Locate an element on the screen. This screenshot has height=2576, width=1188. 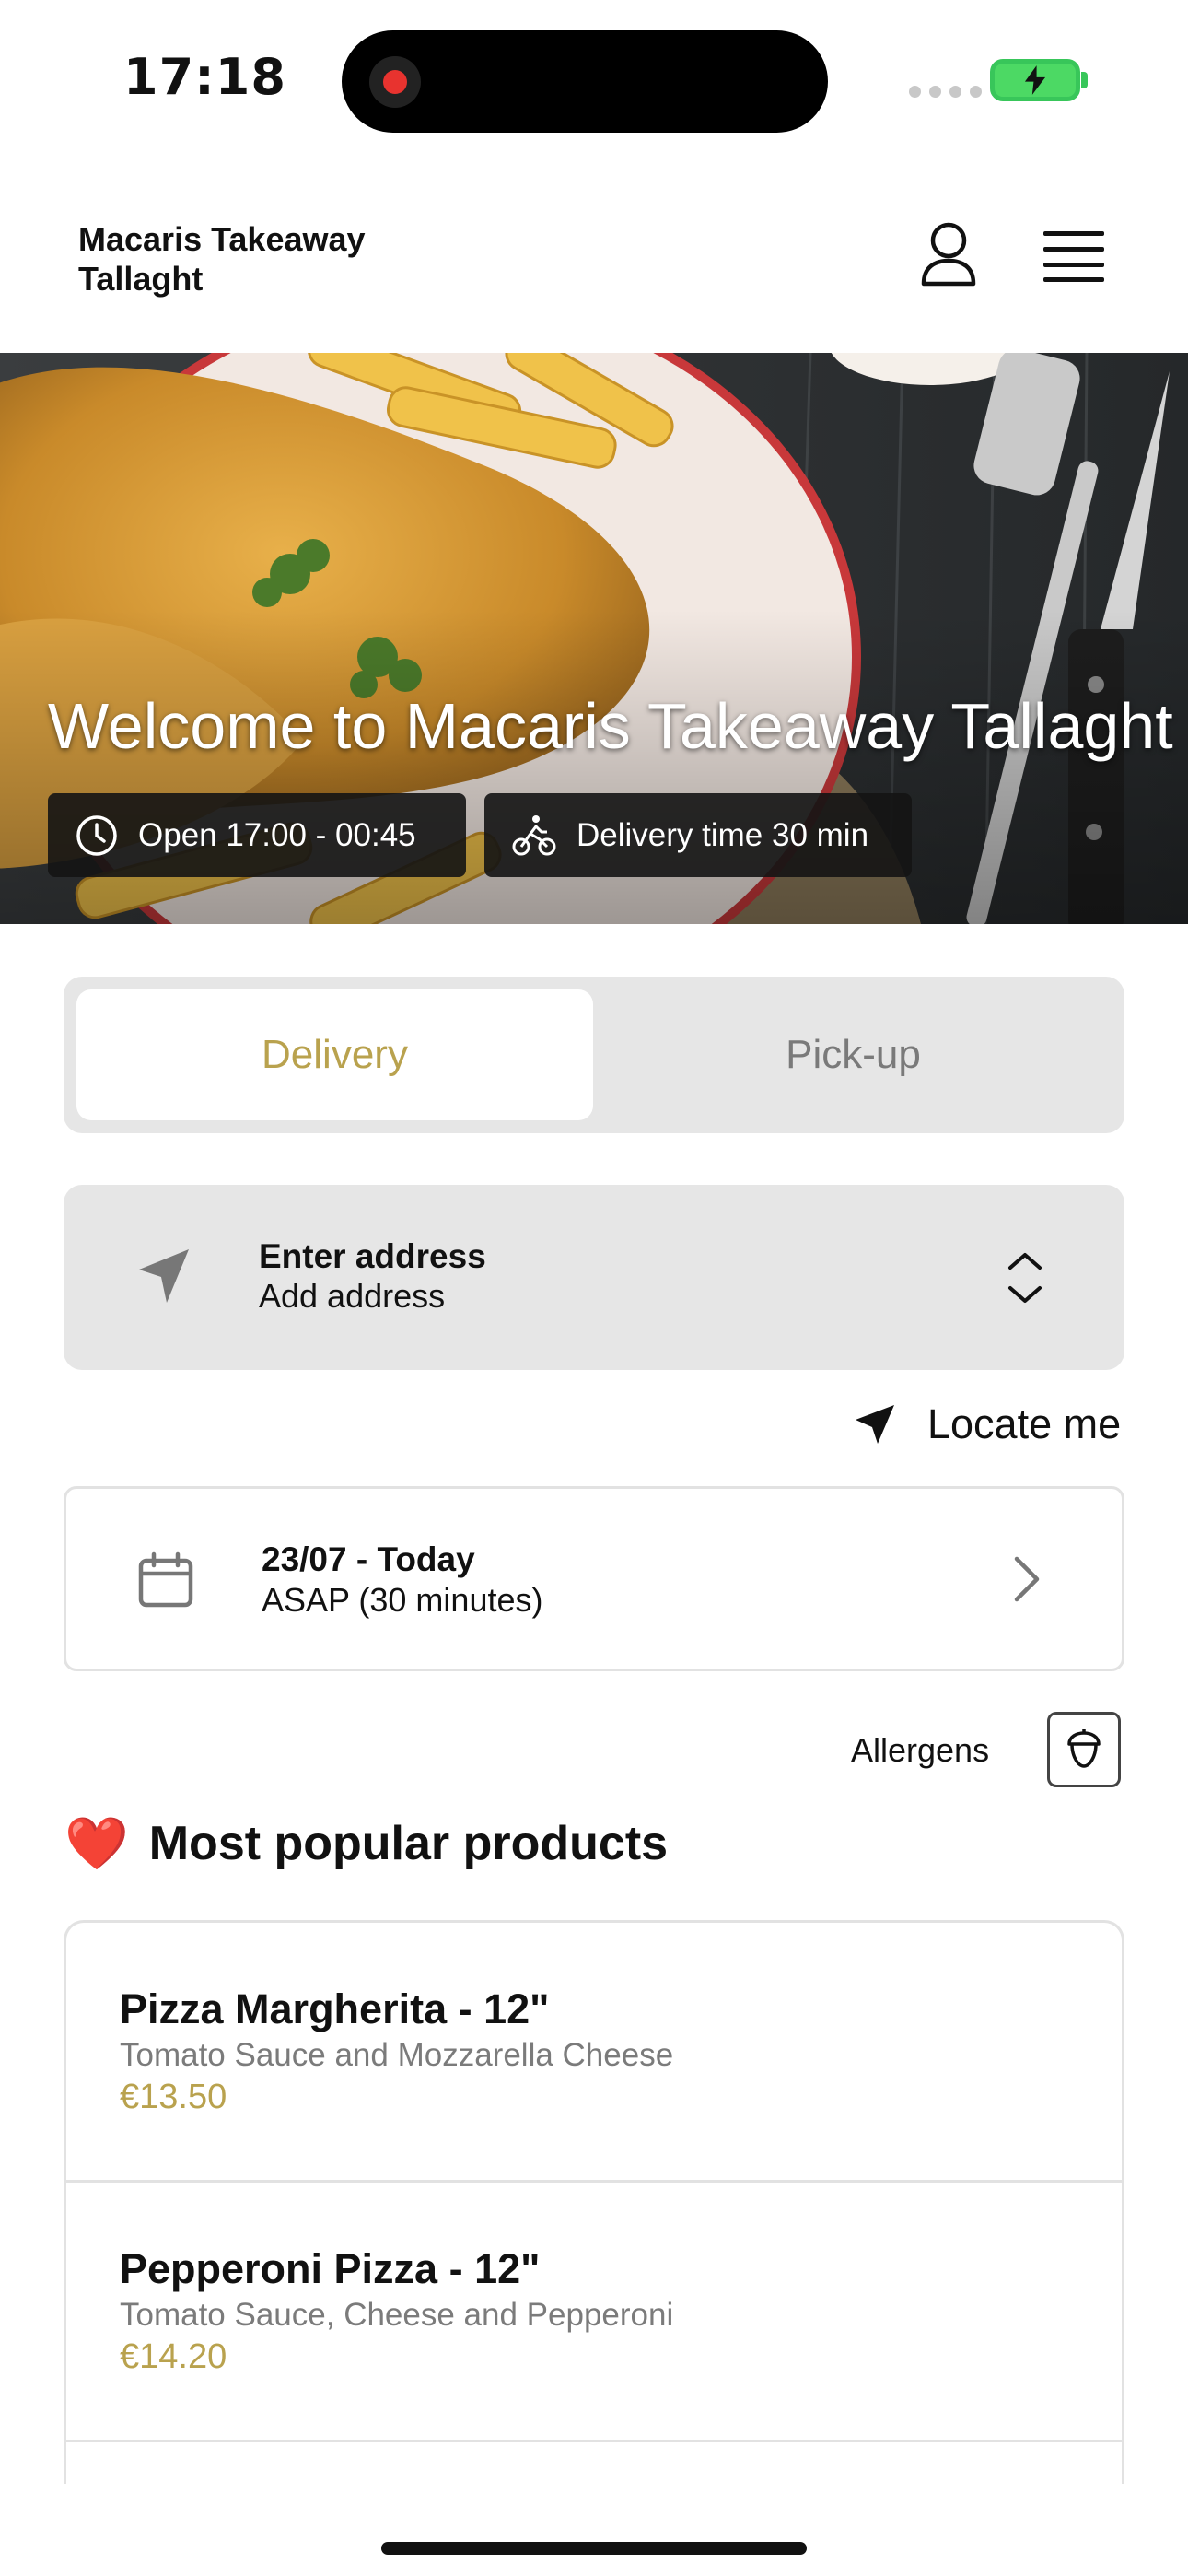
order-mode-toggle: Delivery Pick-up is located at coordinates (594, 1055).